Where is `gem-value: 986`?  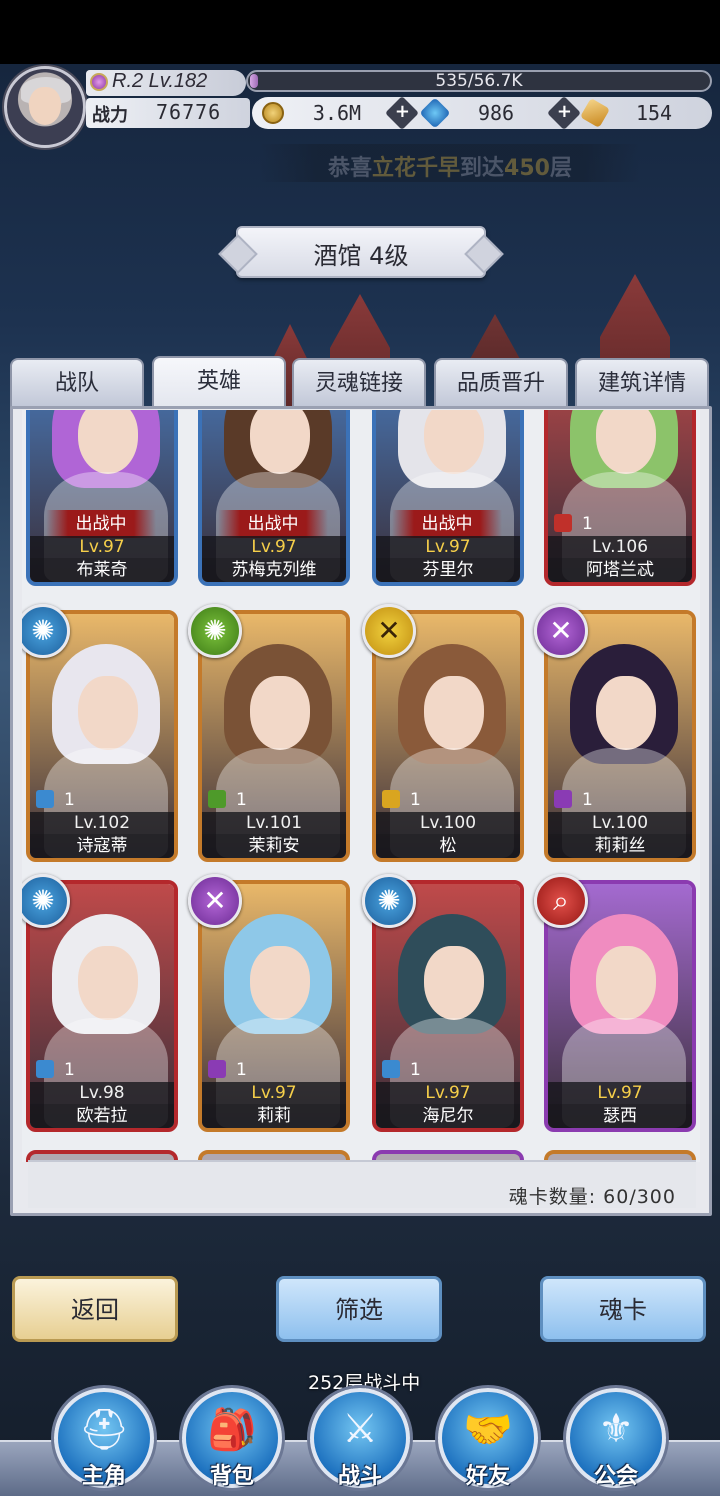
gem-value: 986 is located at coordinates (496, 113).